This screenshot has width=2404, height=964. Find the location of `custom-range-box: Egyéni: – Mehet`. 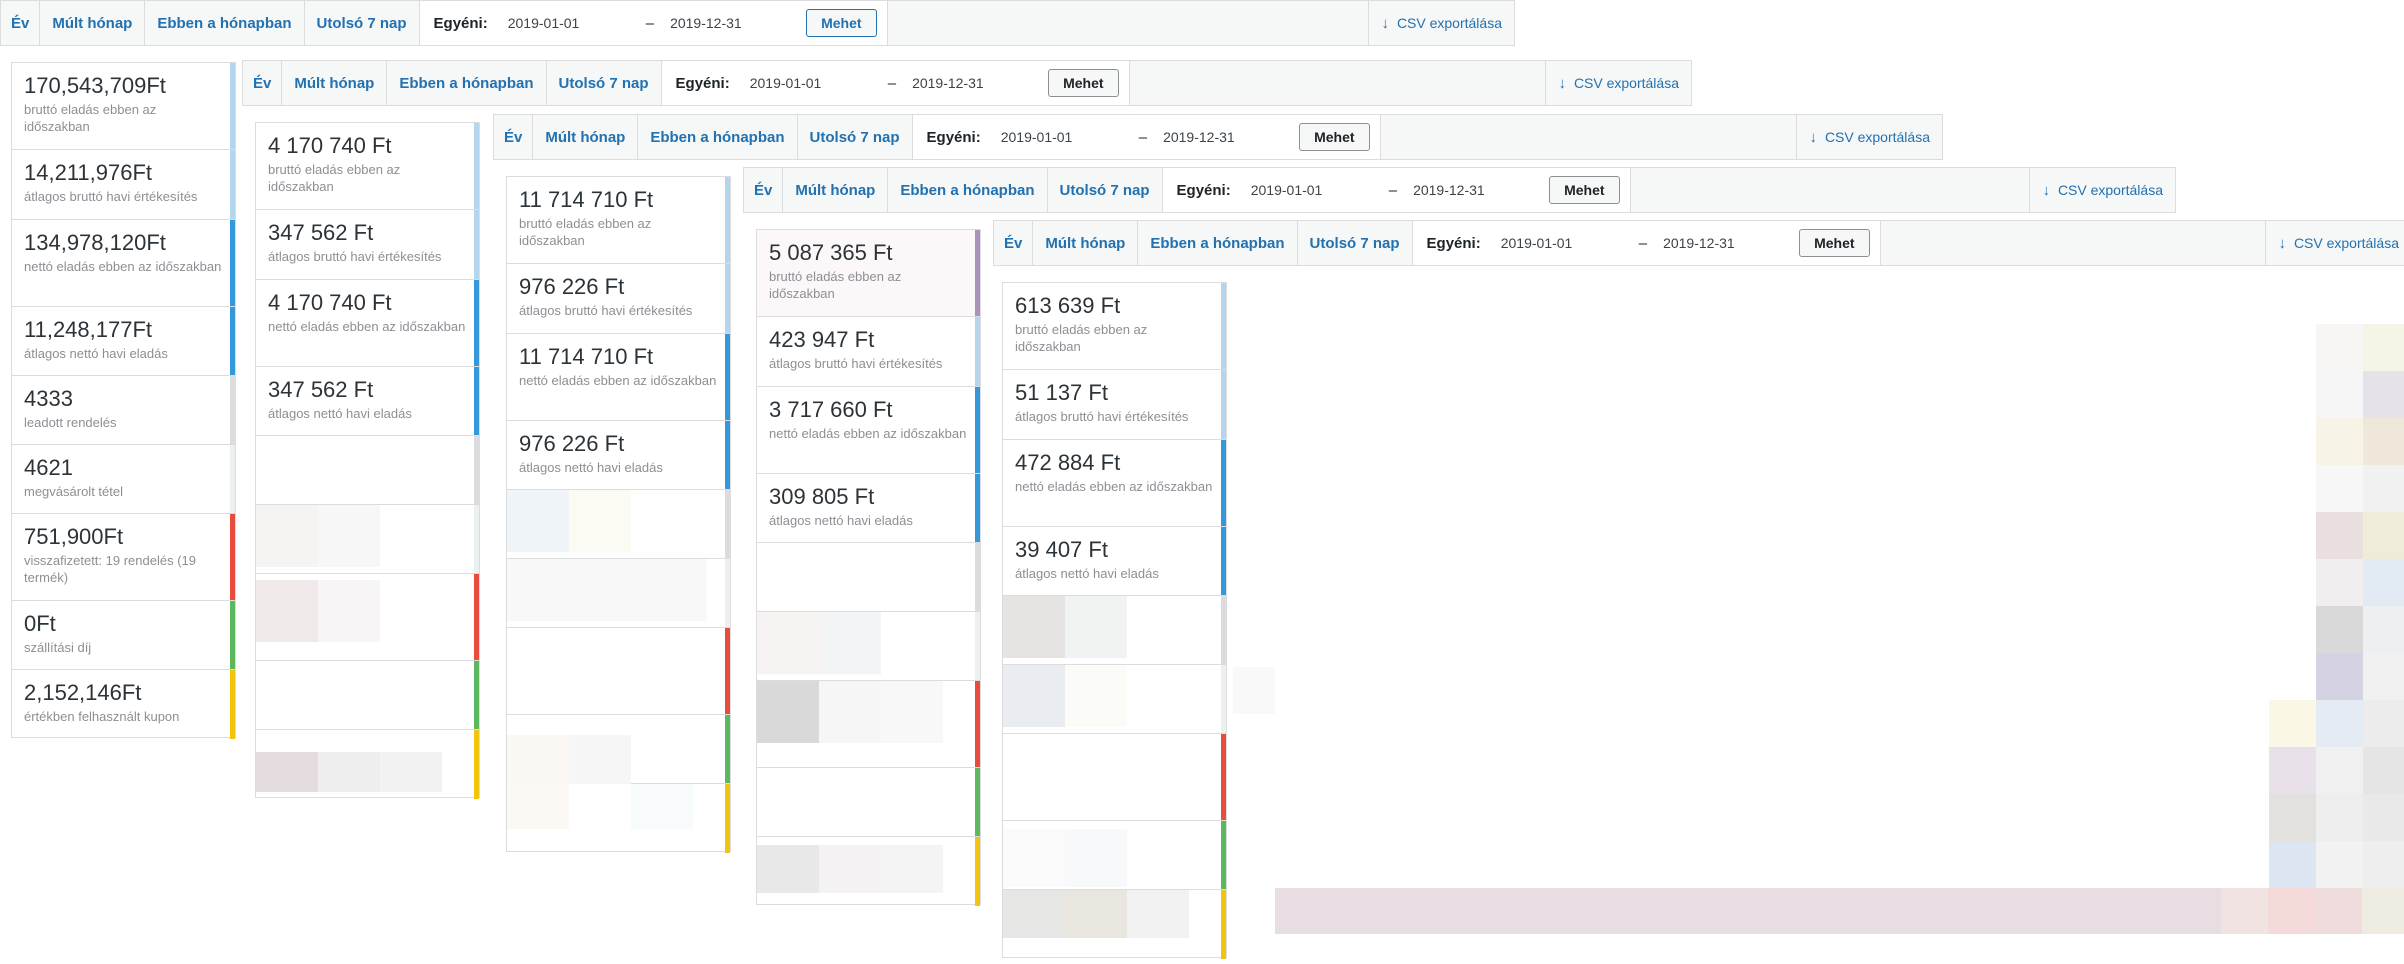

custom-range-box: Egyéni: – Mehet is located at coordinates (1646, 243).